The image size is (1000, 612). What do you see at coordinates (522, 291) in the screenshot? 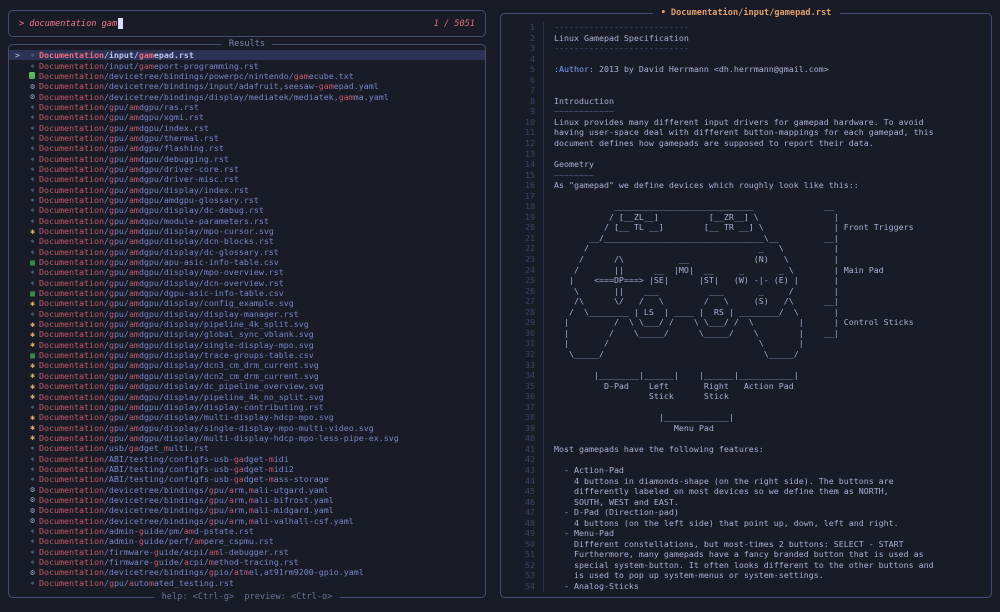
I see `line-number: 26` at bounding box center [522, 291].